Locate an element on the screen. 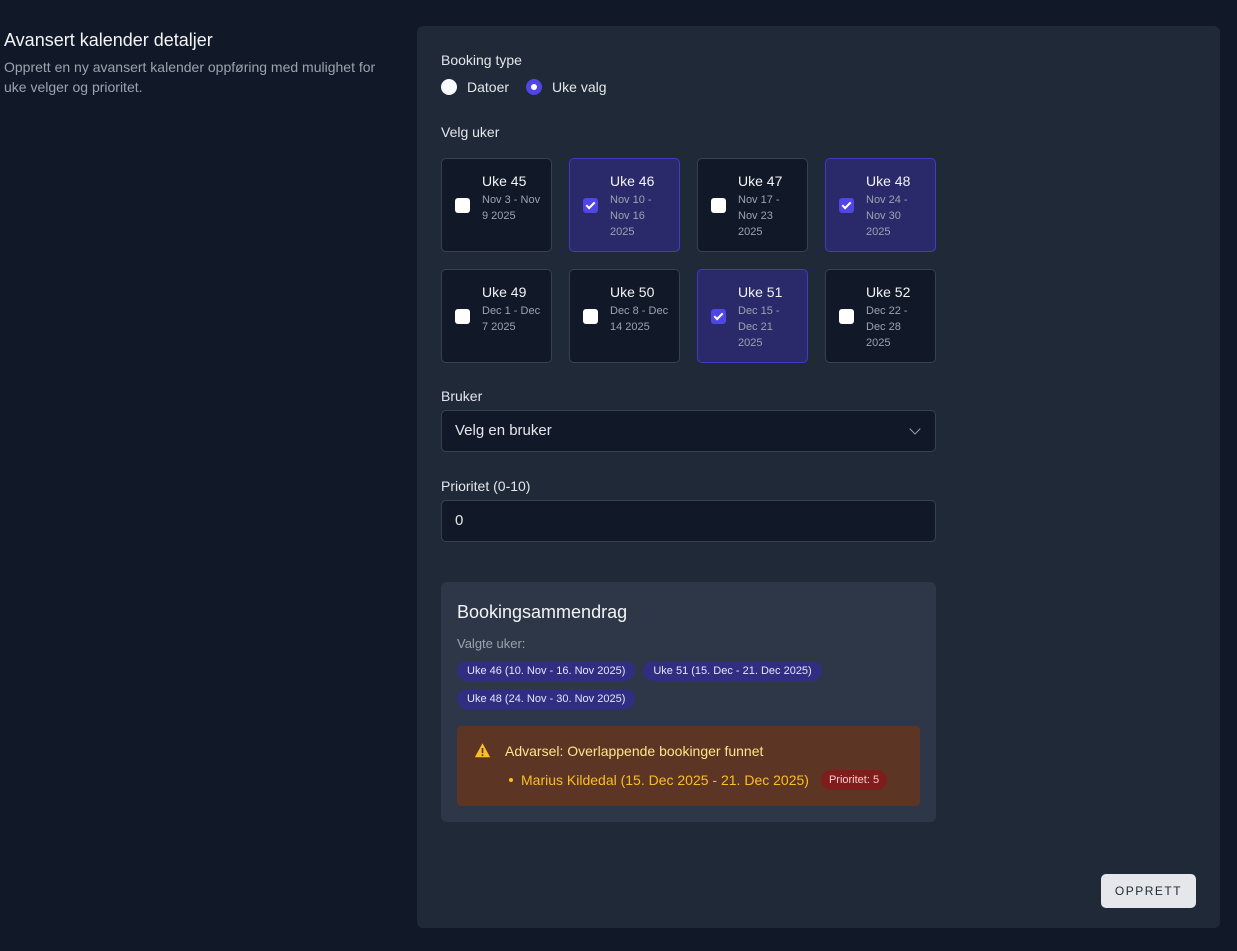  radio-datoer-label: Datoer is located at coordinates (488, 87).